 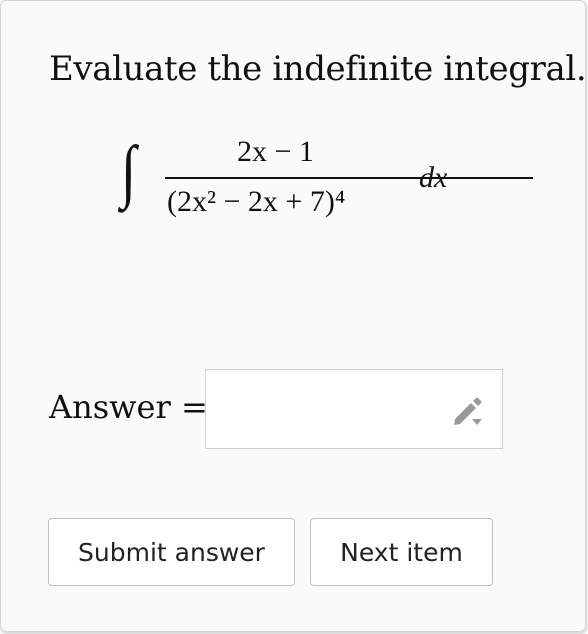 What do you see at coordinates (256, 201) in the screenshot?
I see `integral-denominator: (2x² − 2x + 7)⁴` at bounding box center [256, 201].